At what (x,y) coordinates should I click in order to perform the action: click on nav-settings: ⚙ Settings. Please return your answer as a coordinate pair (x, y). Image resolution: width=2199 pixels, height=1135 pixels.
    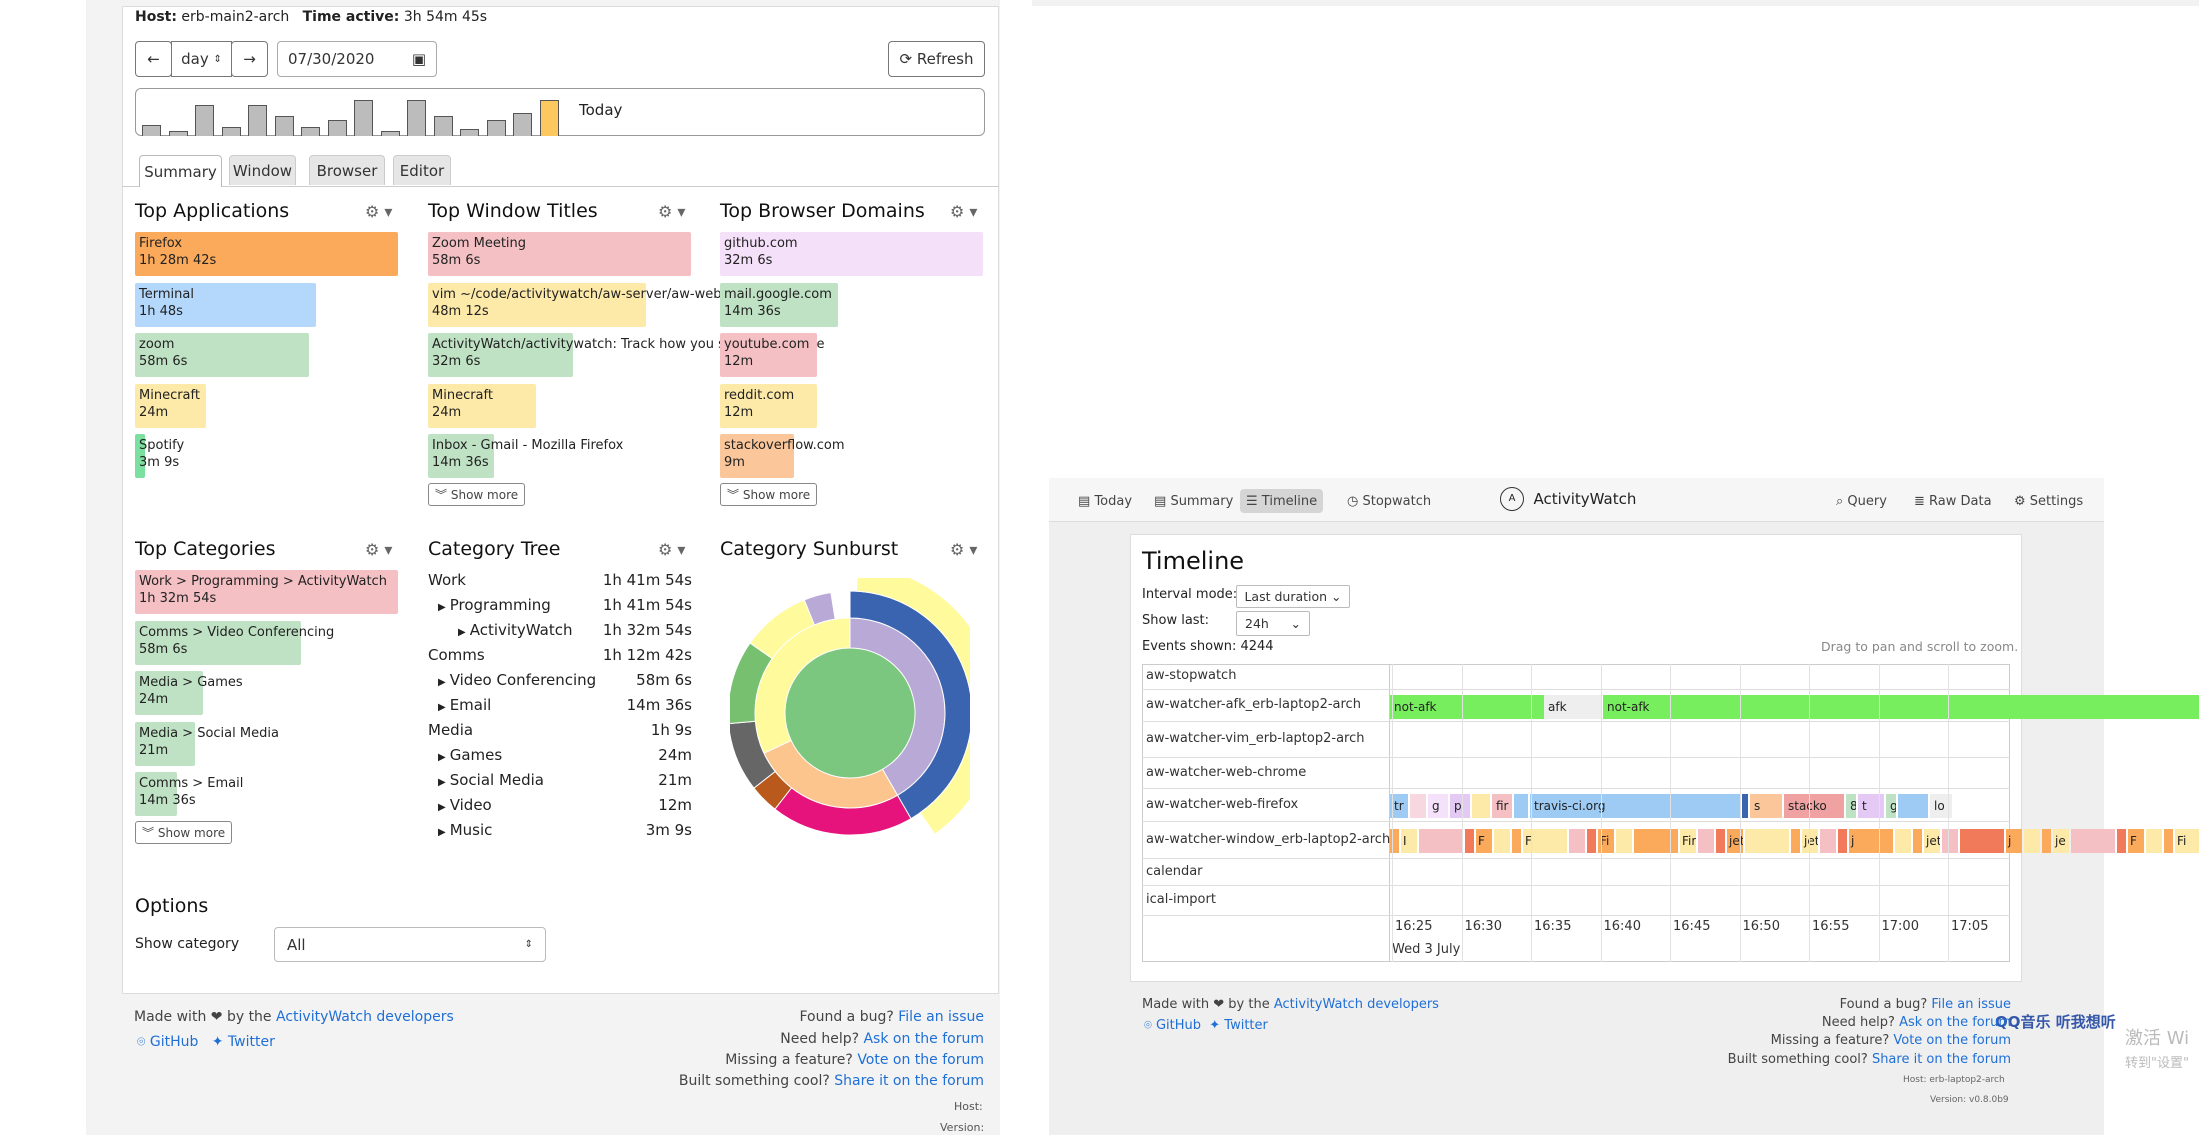
    Looking at the image, I should click on (2048, 501).